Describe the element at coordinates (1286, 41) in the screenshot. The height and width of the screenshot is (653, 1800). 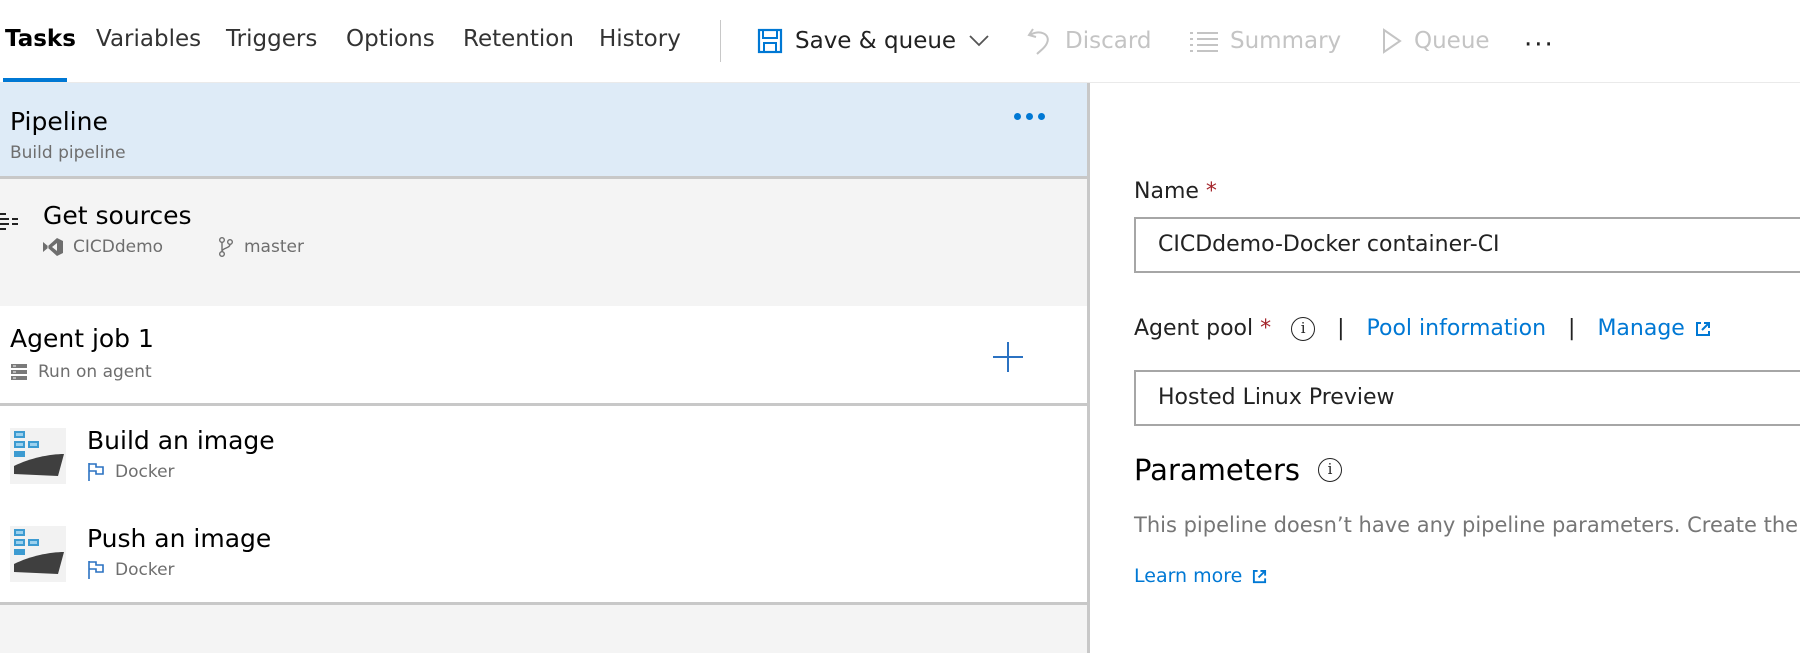
I see `summary-label: Summary` at that location.